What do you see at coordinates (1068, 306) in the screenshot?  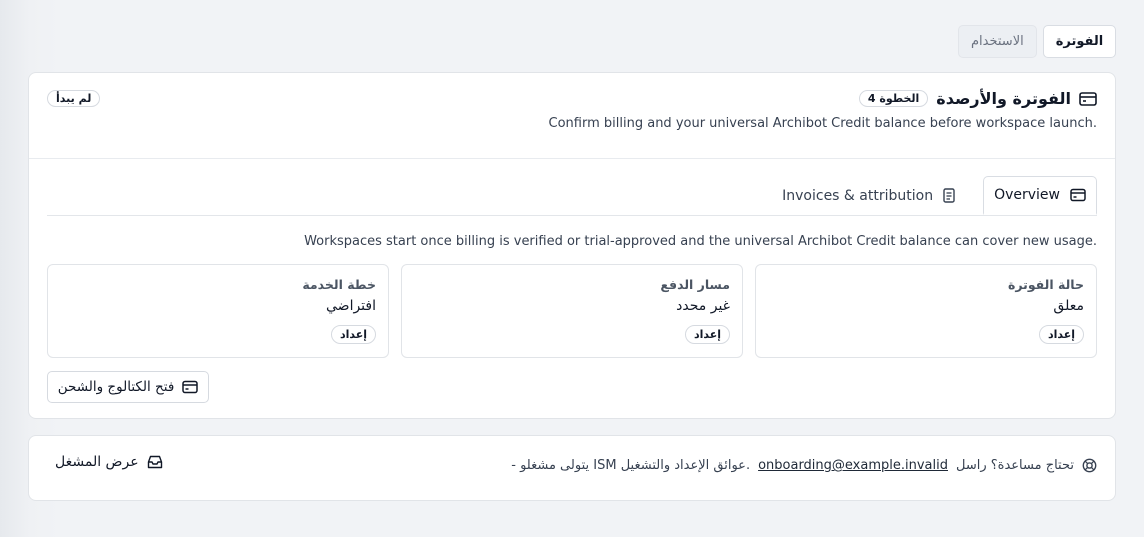 I see `tile-value: معلق` at bounding box center [1068, 306].